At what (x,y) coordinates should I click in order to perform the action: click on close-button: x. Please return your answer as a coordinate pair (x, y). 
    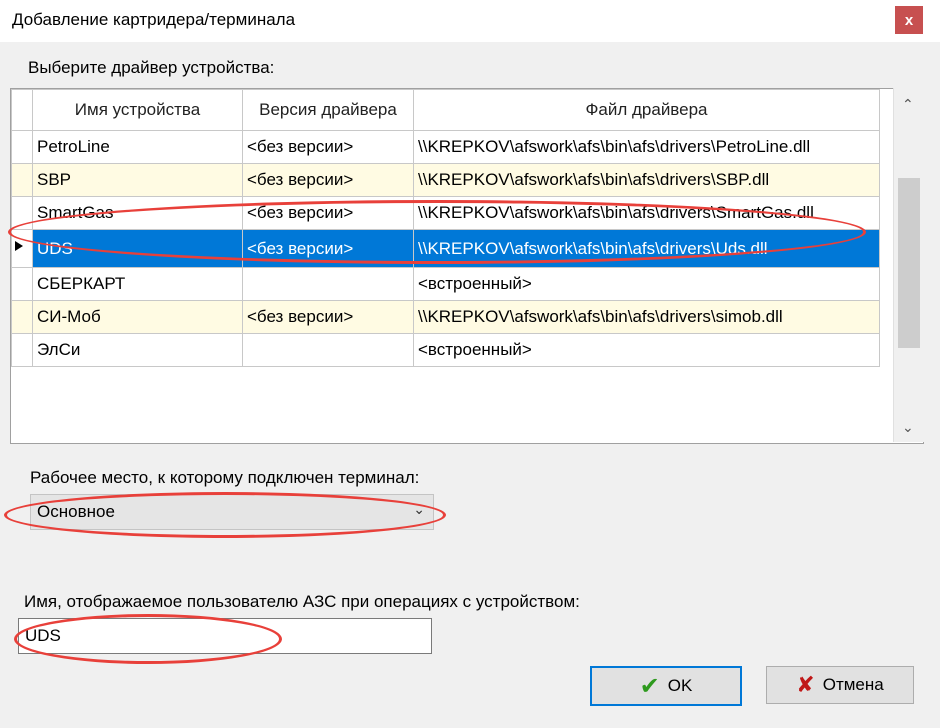
    Looking at the image, I should click on (909, 20).